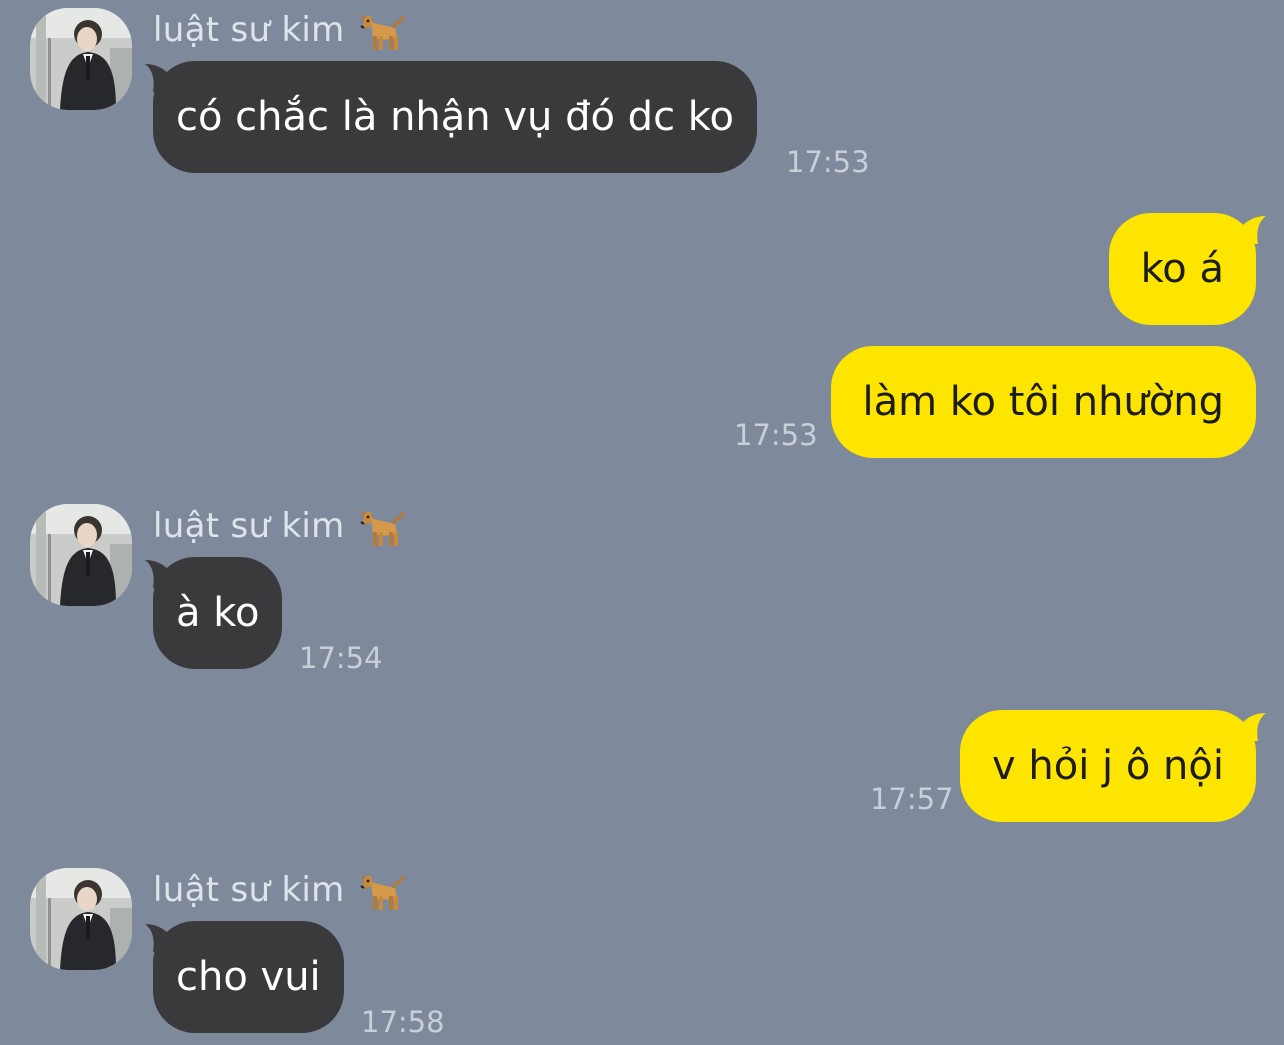 This screenshot has height=1045, width=1284. What do you see at coordinates (341, 658) in the screenshot?
I see `message-timestamp: 17:54` at bounding box center [341, 658].